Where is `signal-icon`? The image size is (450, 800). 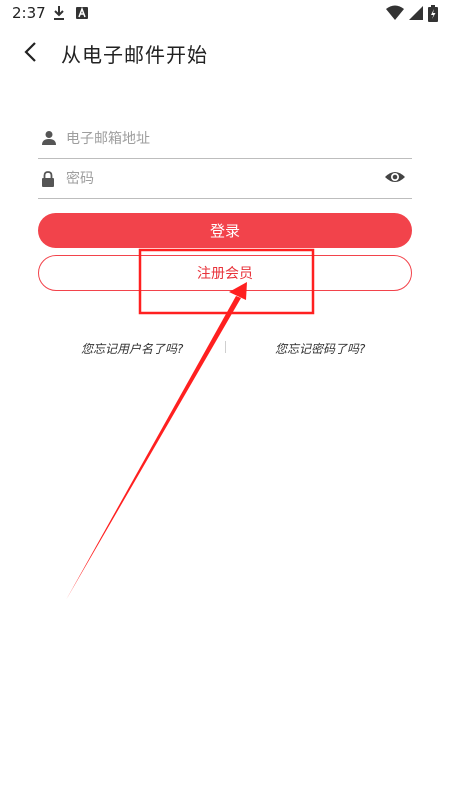 signal-icon is located at coordinates (416, 15).